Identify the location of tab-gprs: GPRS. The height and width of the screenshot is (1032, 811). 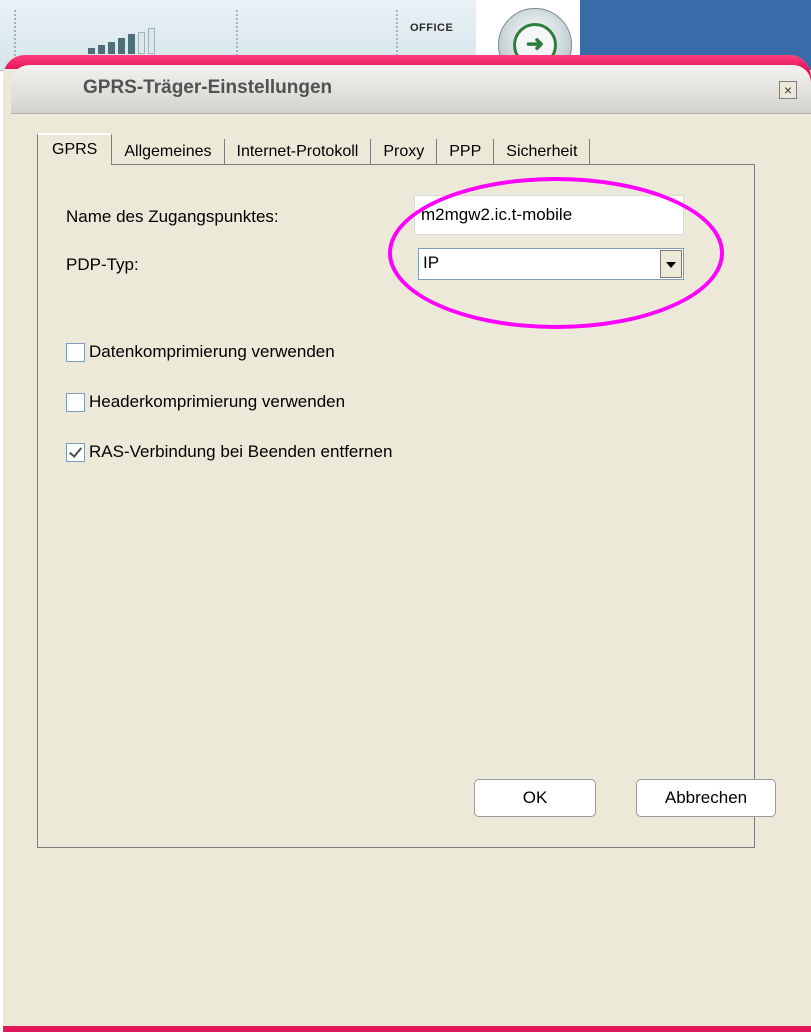
(75, 149).